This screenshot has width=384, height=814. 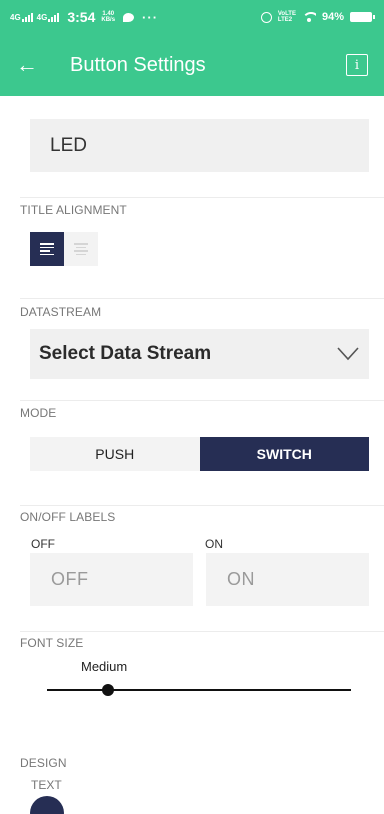 I want to click on title-alignment-group, so click(x=64, y=249).